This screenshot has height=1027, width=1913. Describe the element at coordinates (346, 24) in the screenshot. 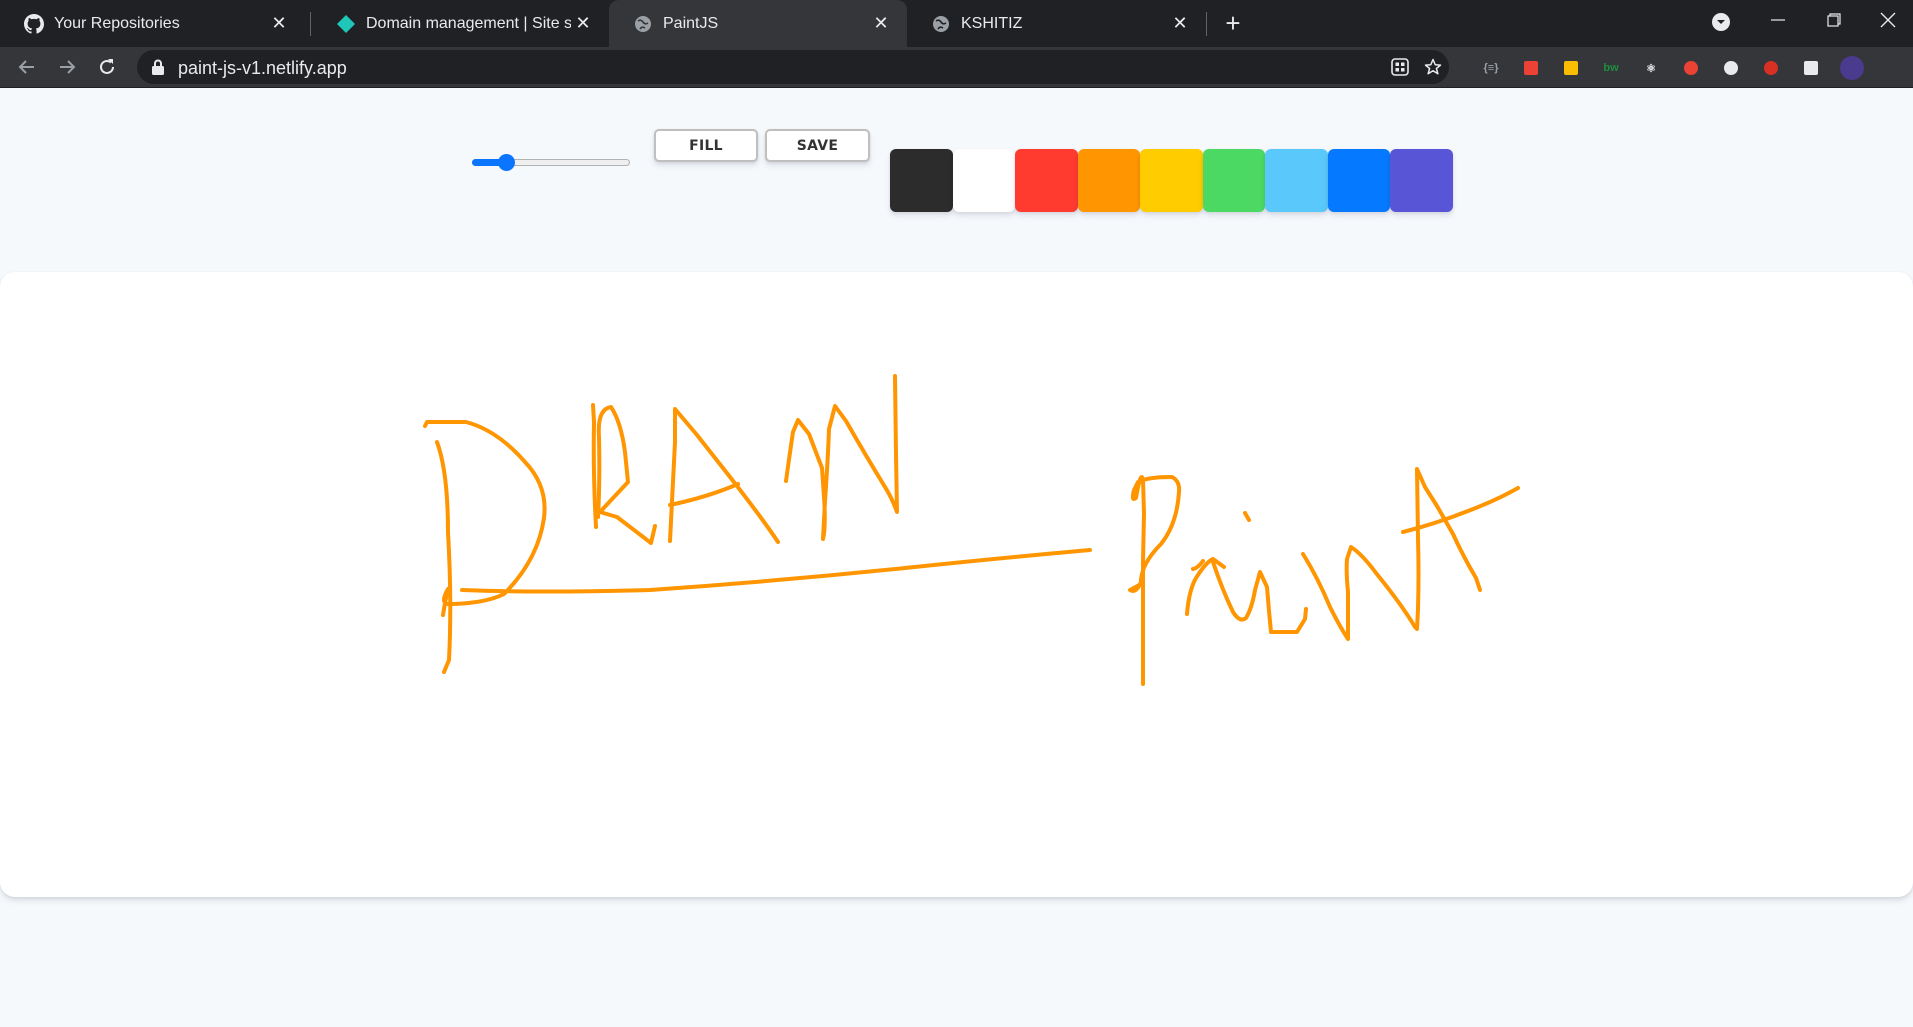

I see `netlify-icon` at that location.